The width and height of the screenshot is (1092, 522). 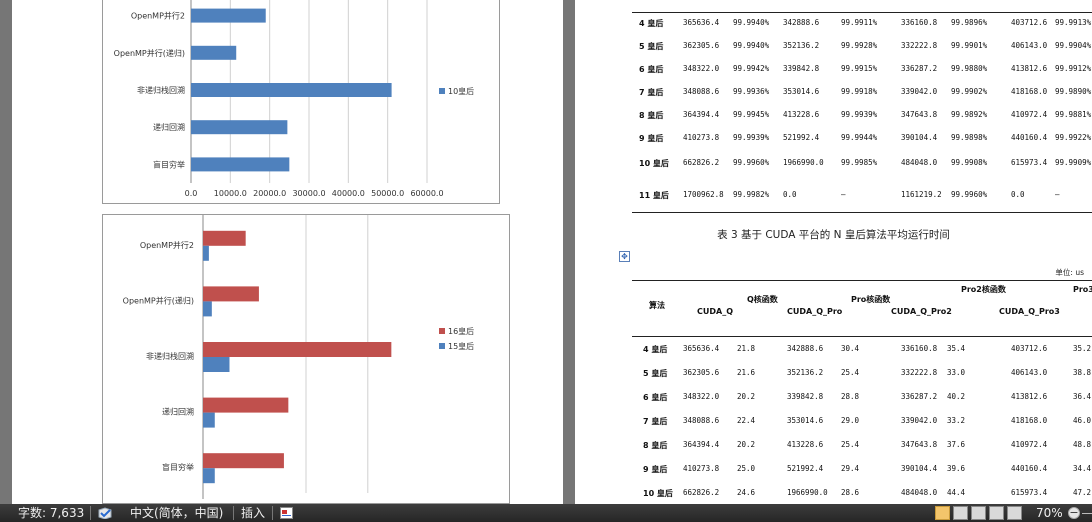 What do you see at coordinates (1082, 492) in the screenshot?
I see `table-cell: 47.2` at bounding box center [1082, 492].